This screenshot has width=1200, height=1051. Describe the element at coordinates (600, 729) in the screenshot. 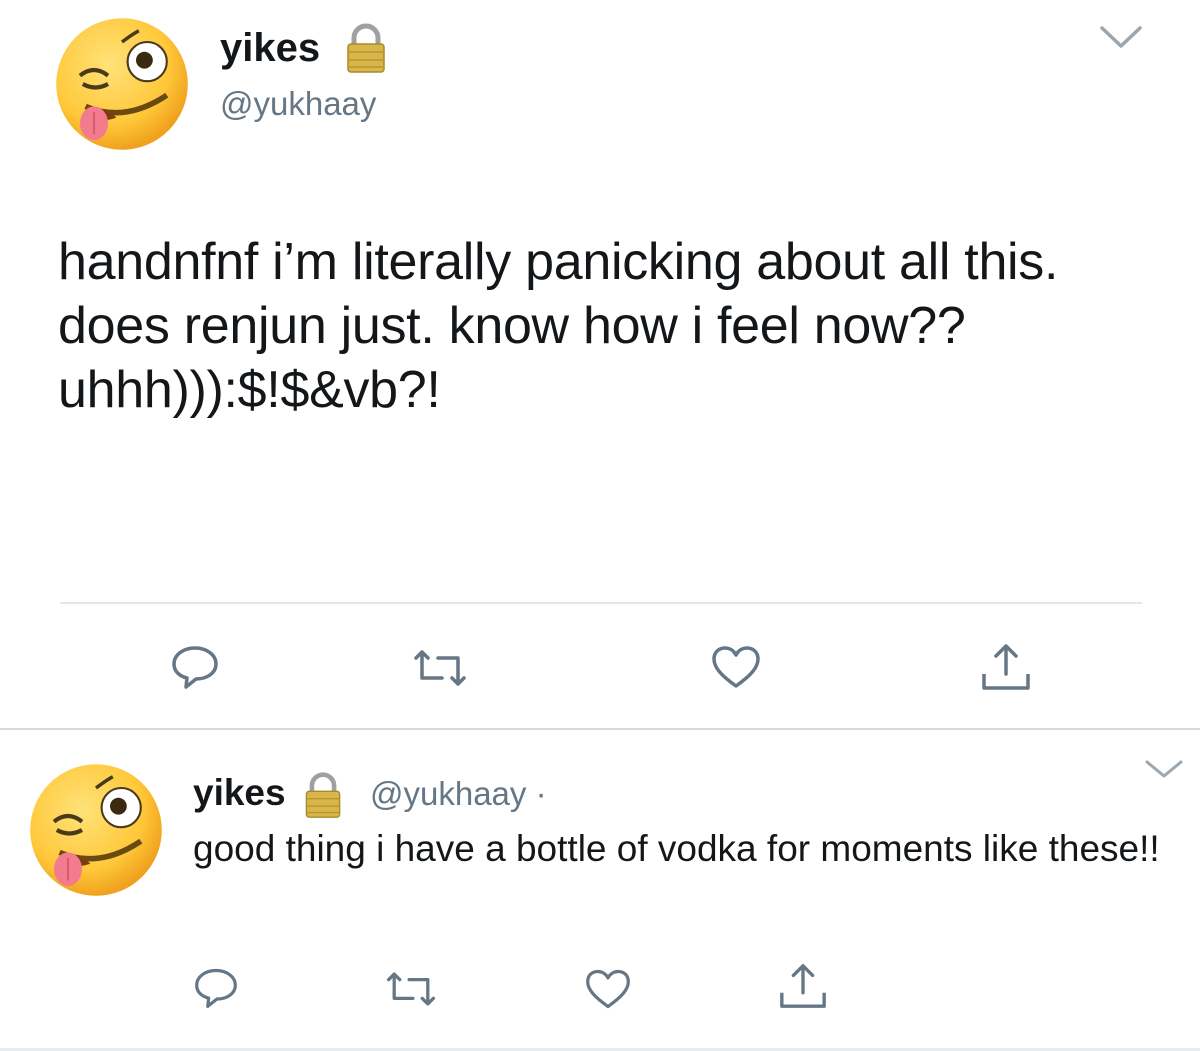

I see `tweet-separator` at that location.